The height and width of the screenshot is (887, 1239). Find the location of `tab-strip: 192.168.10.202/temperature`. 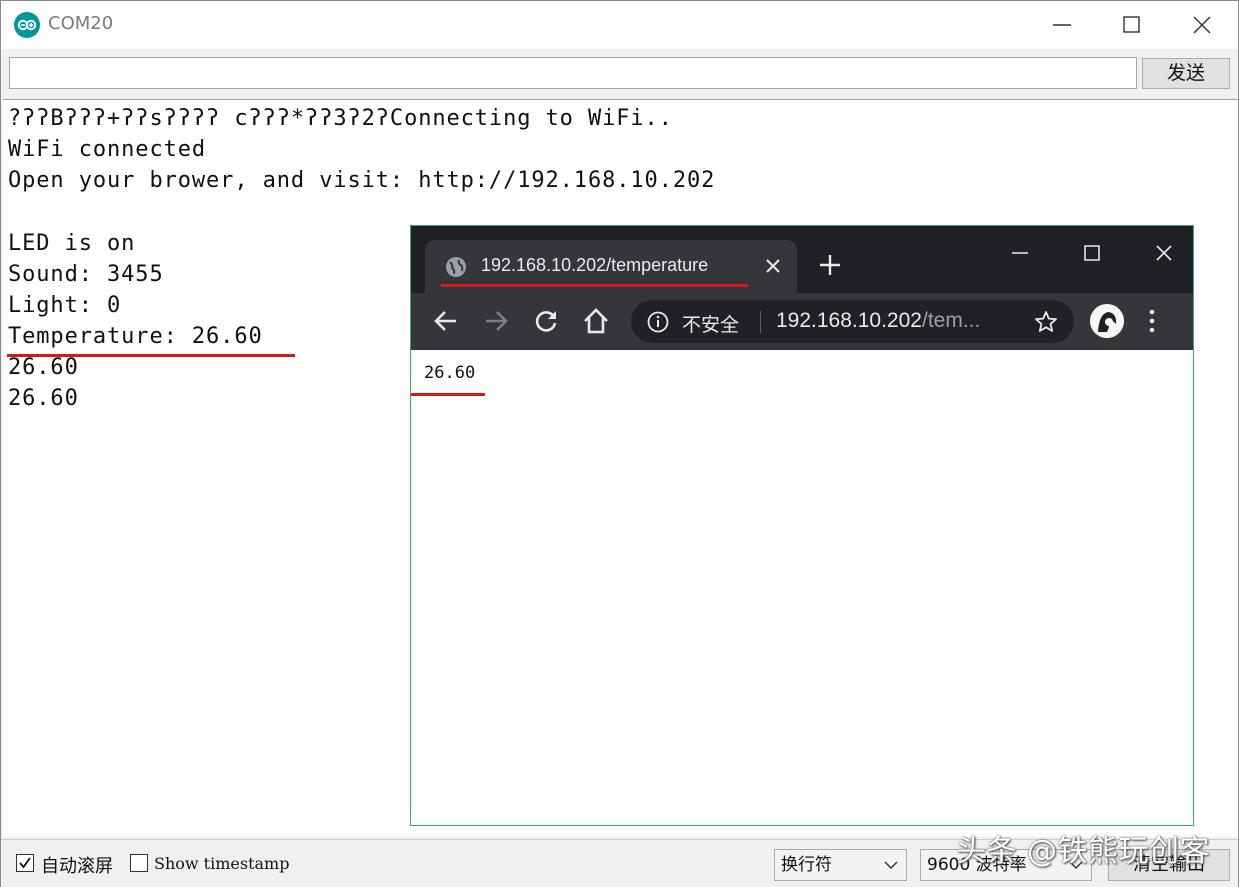

tab-strip: 192.168.10.202/temperature is located at coordinates (802, 259).